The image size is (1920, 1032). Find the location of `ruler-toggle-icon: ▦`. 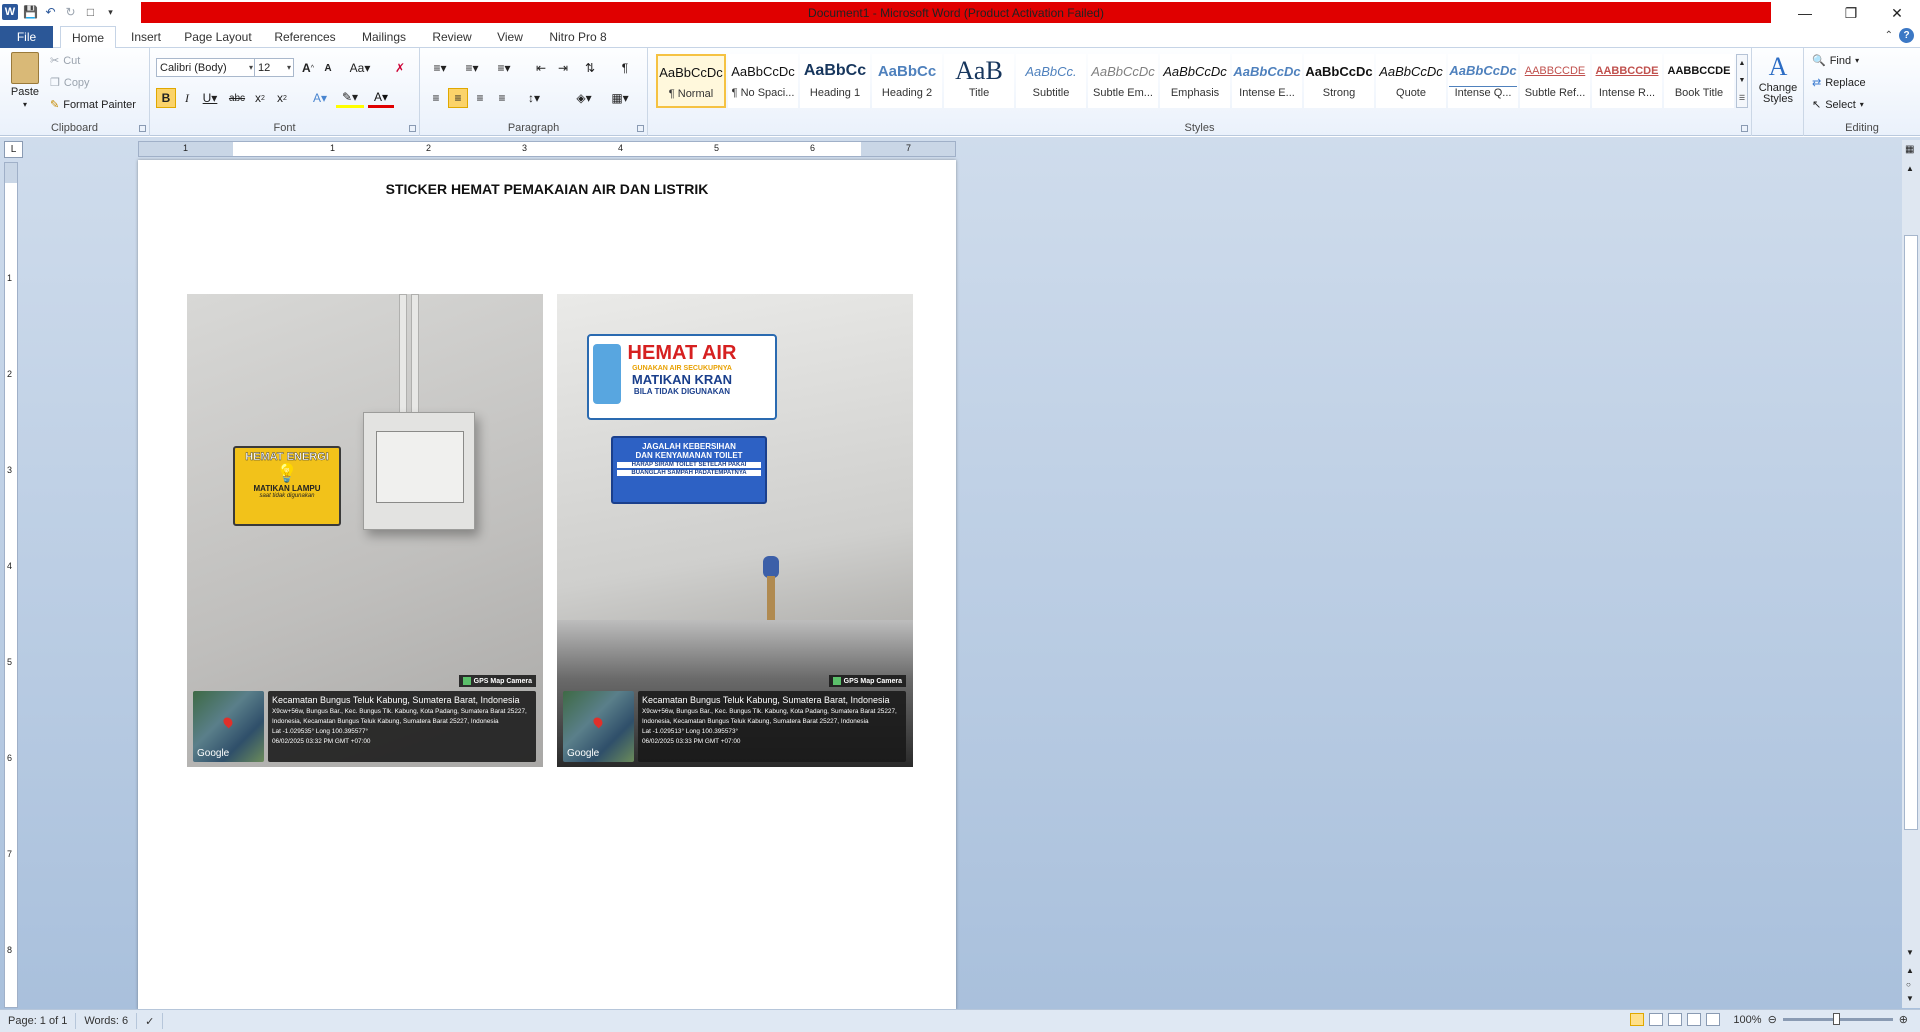

ruler-toggle-icon: ▦ is located at coordinates (1909, 149).